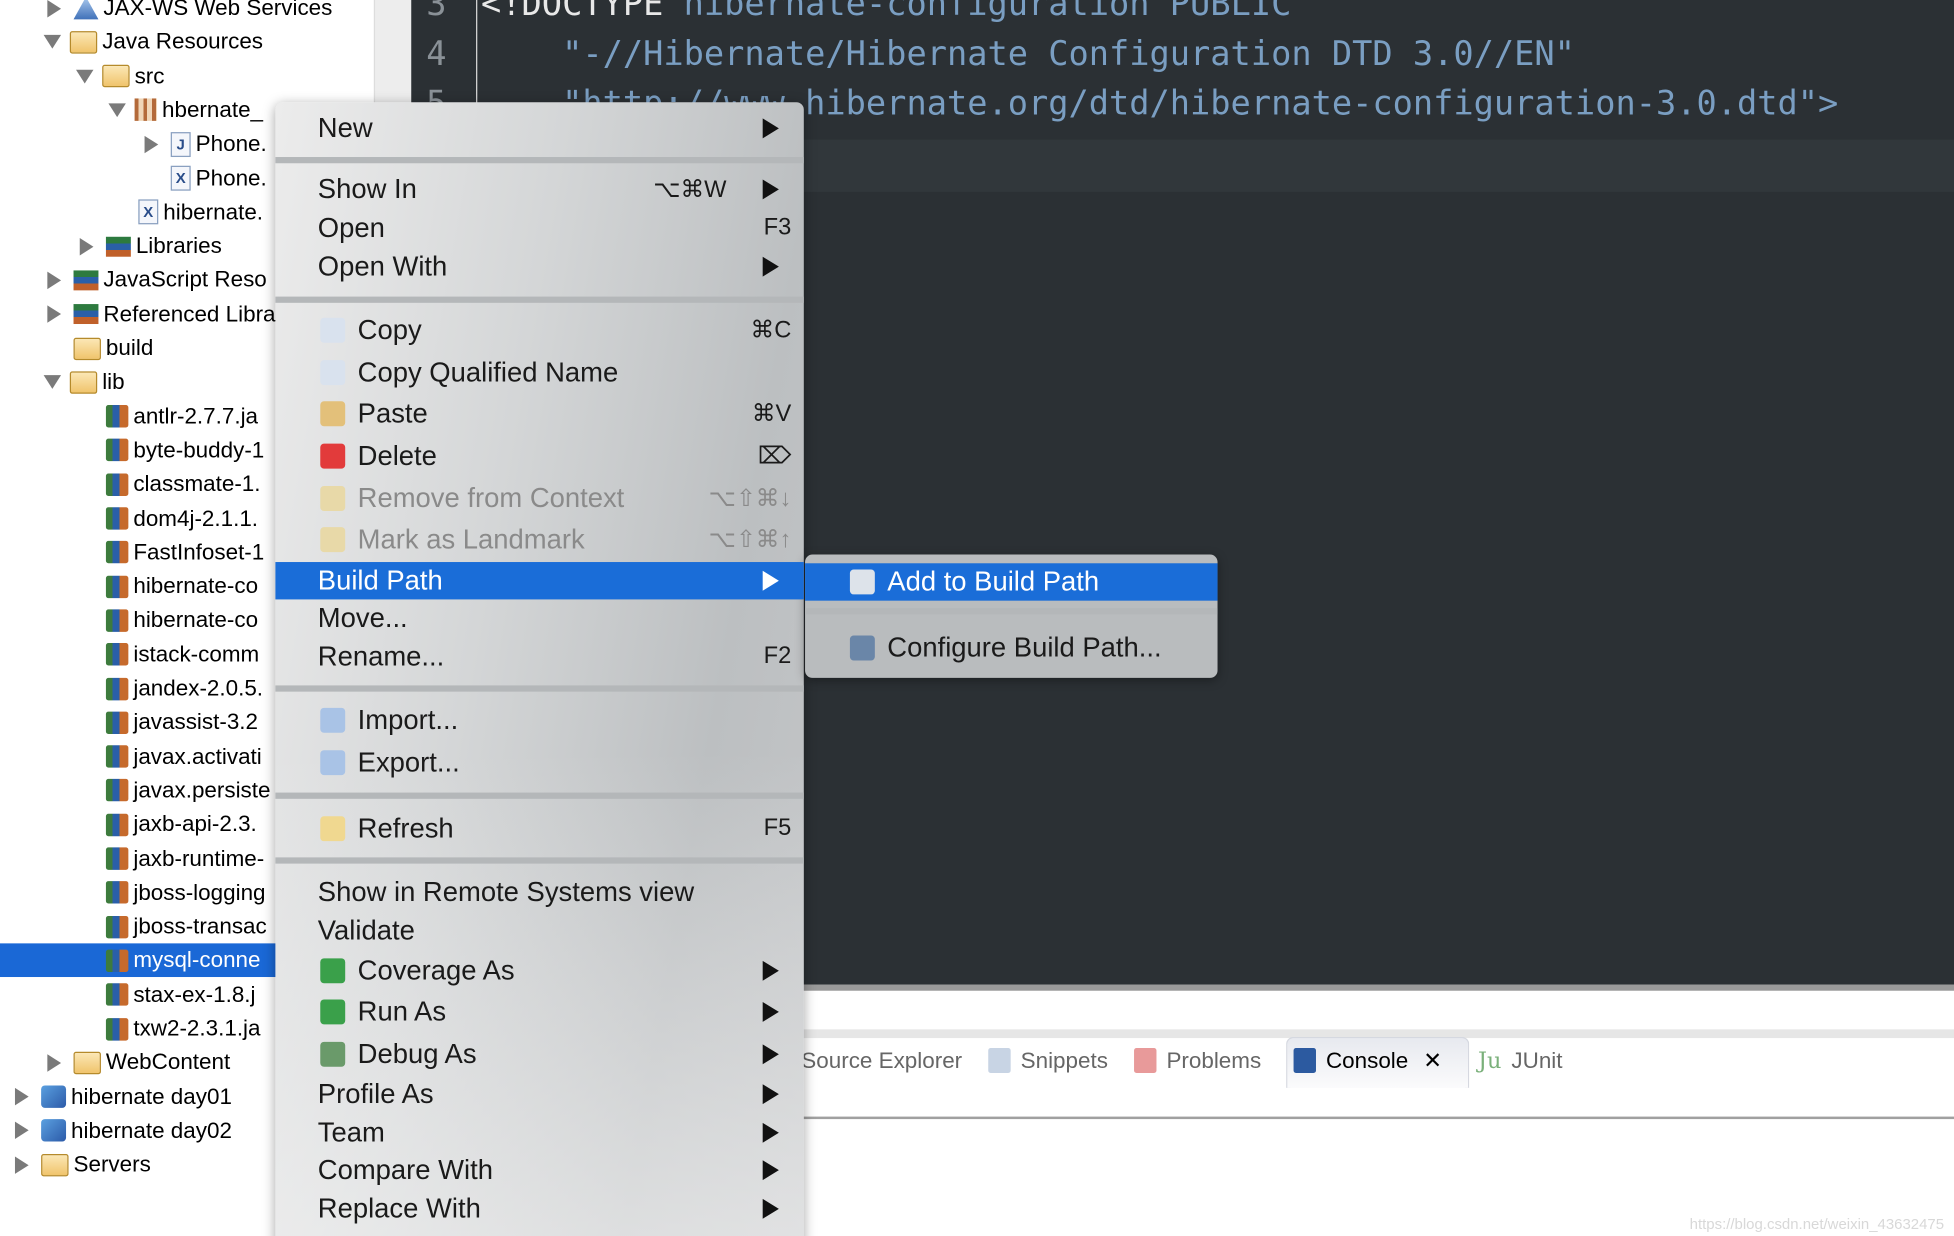 The height and width of the screenshot is (1236, 1954). Describe the element at coordinates (173, 927) in the screenshot. I see `tree-item: jboss-transac` at that location.